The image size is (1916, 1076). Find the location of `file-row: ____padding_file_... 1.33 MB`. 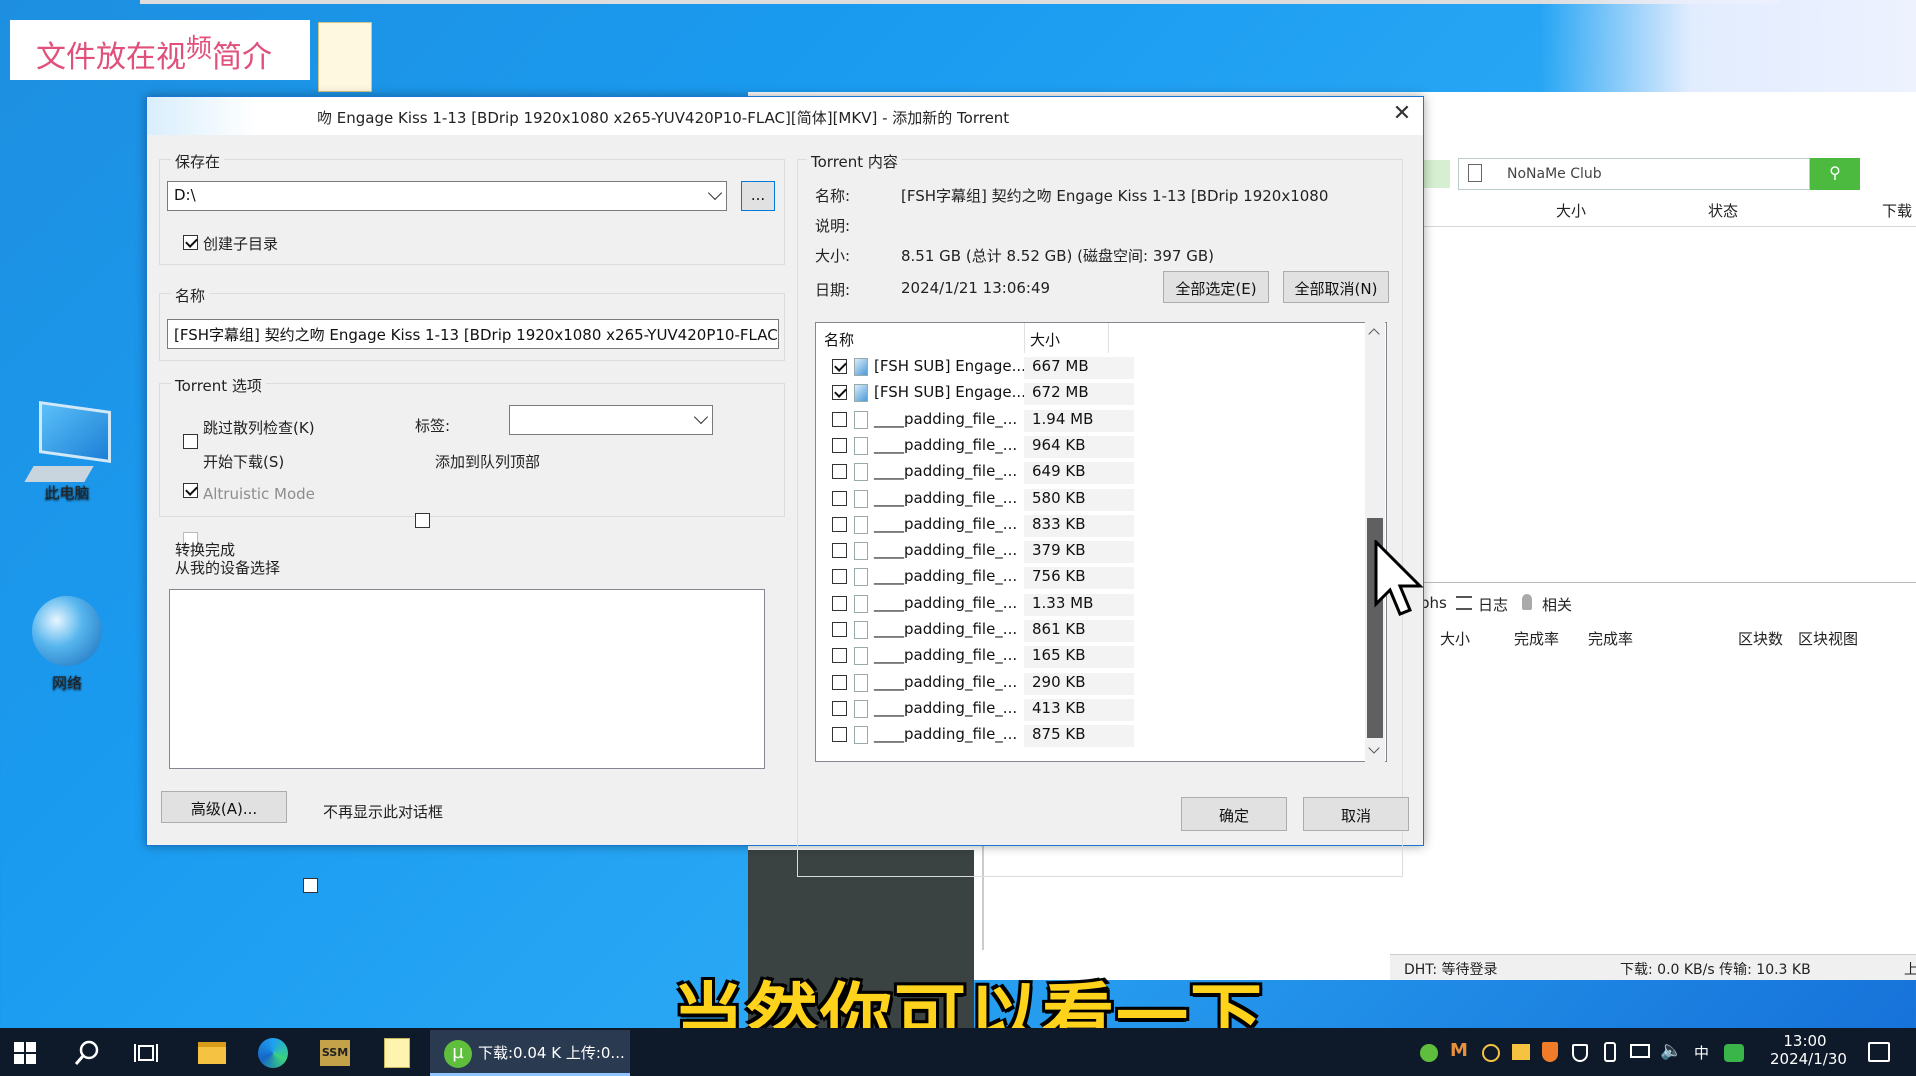

file-row: ____padding_file_... 1.33 MB is located at coordinates (1093, 604).